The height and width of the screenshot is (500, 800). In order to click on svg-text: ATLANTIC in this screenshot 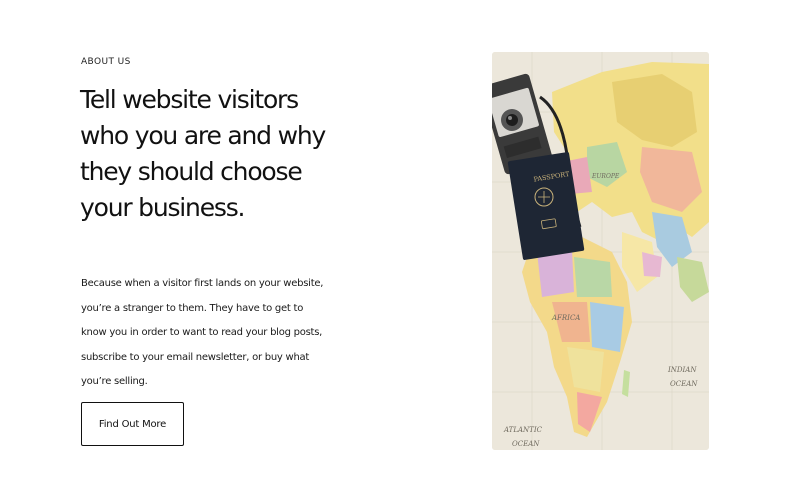, I will do `click(523, 430)`.